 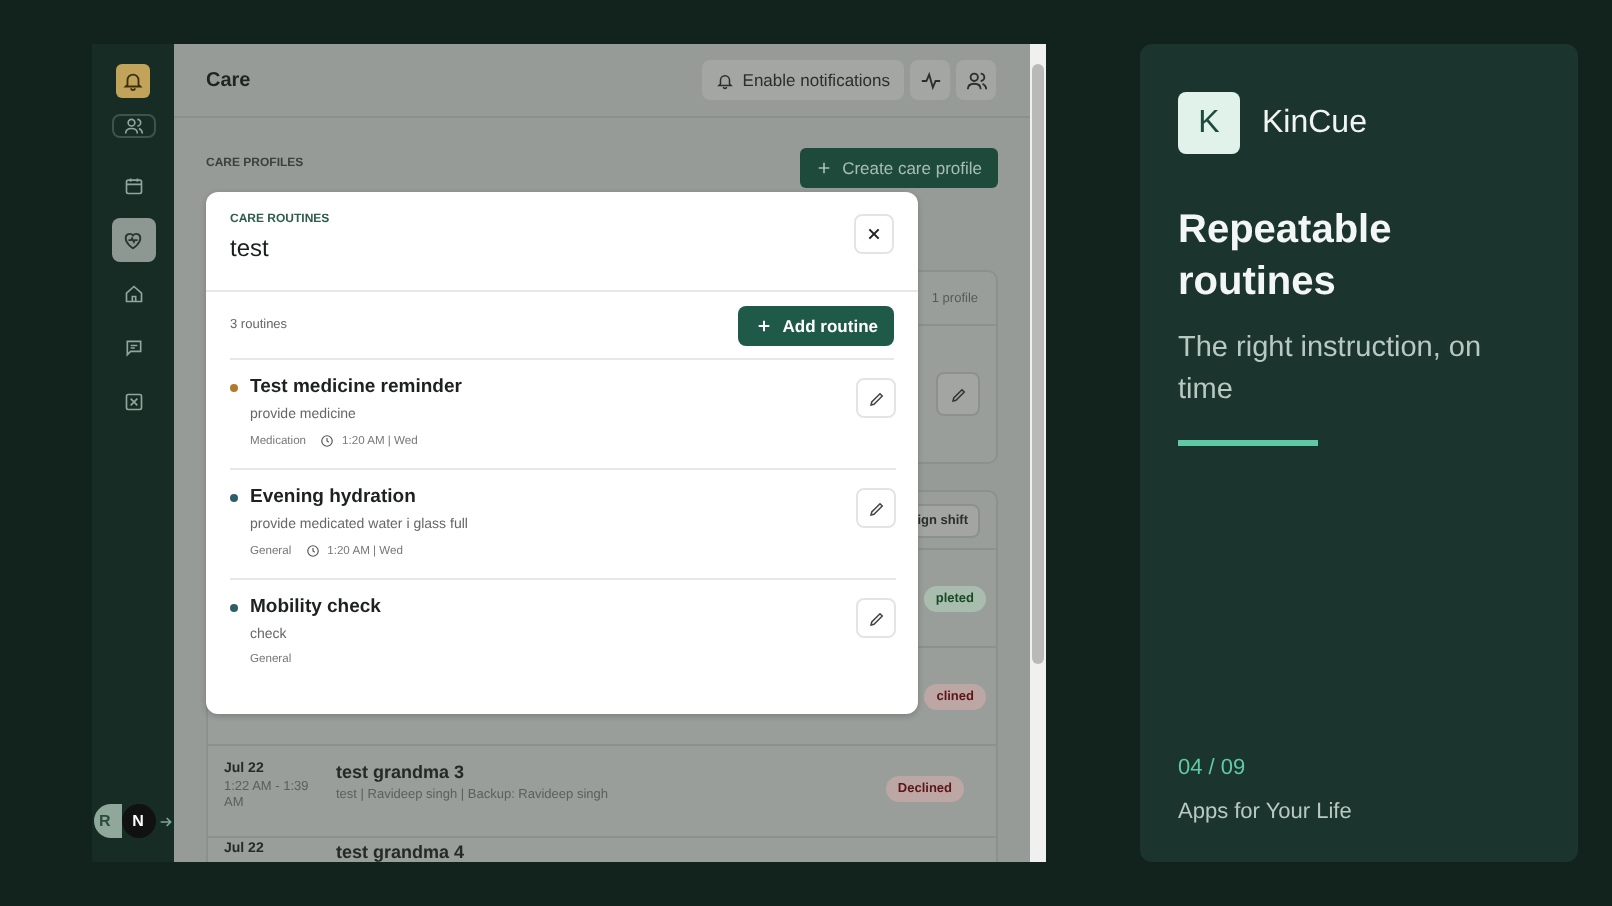 I want to click on shift-title: test grandma 3, so click(x=401, y=772).